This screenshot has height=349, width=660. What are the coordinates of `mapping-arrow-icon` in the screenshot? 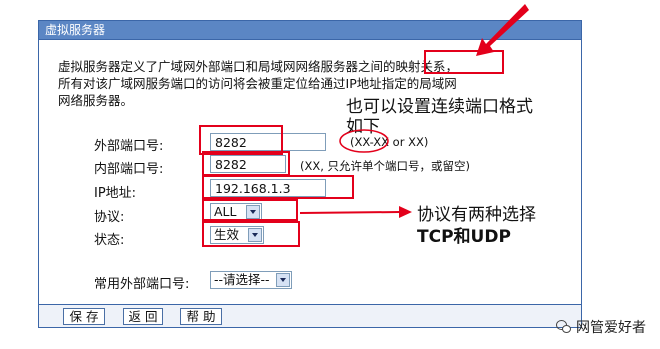 It's located at (502, 30).